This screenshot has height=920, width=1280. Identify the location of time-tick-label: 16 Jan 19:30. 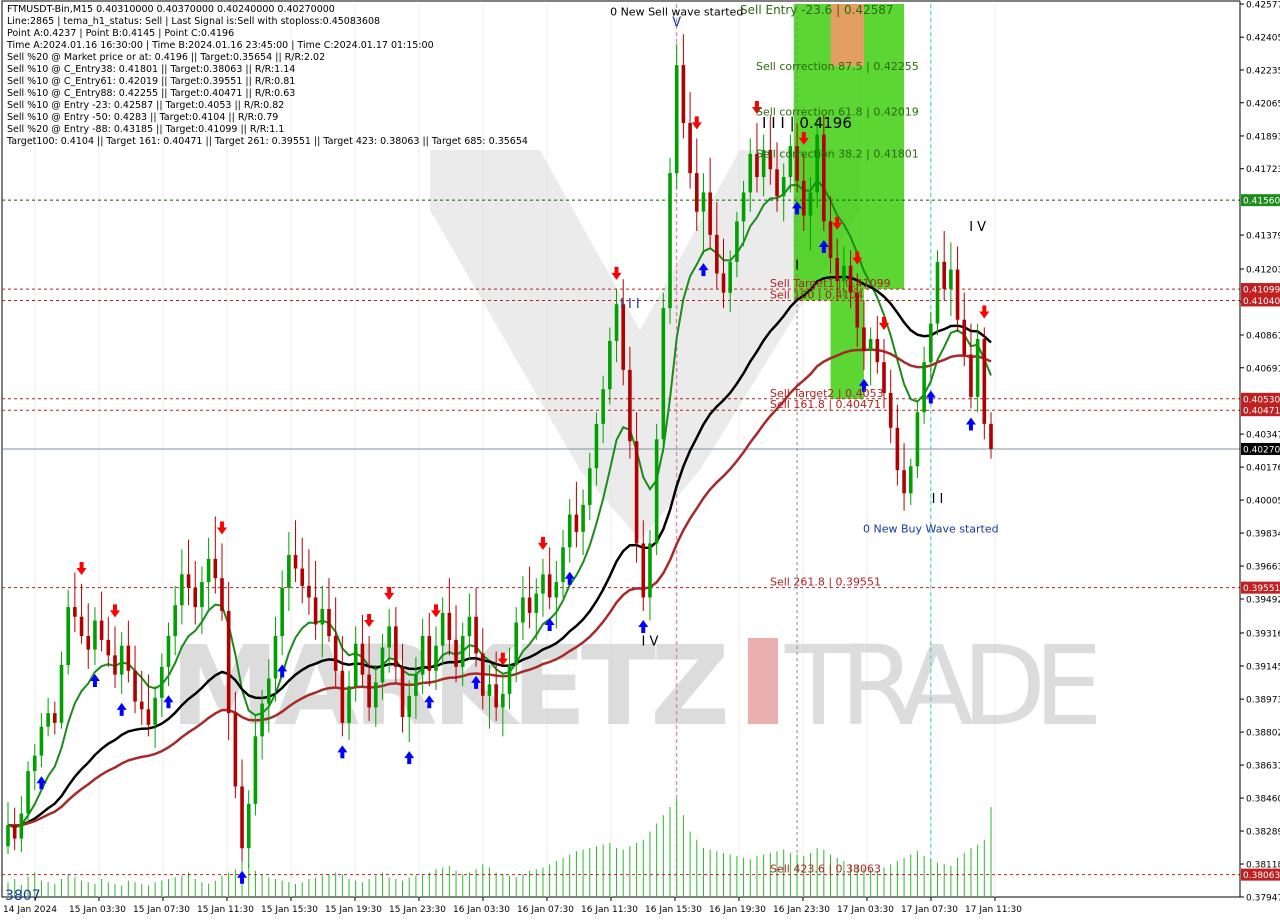
(737, 910).